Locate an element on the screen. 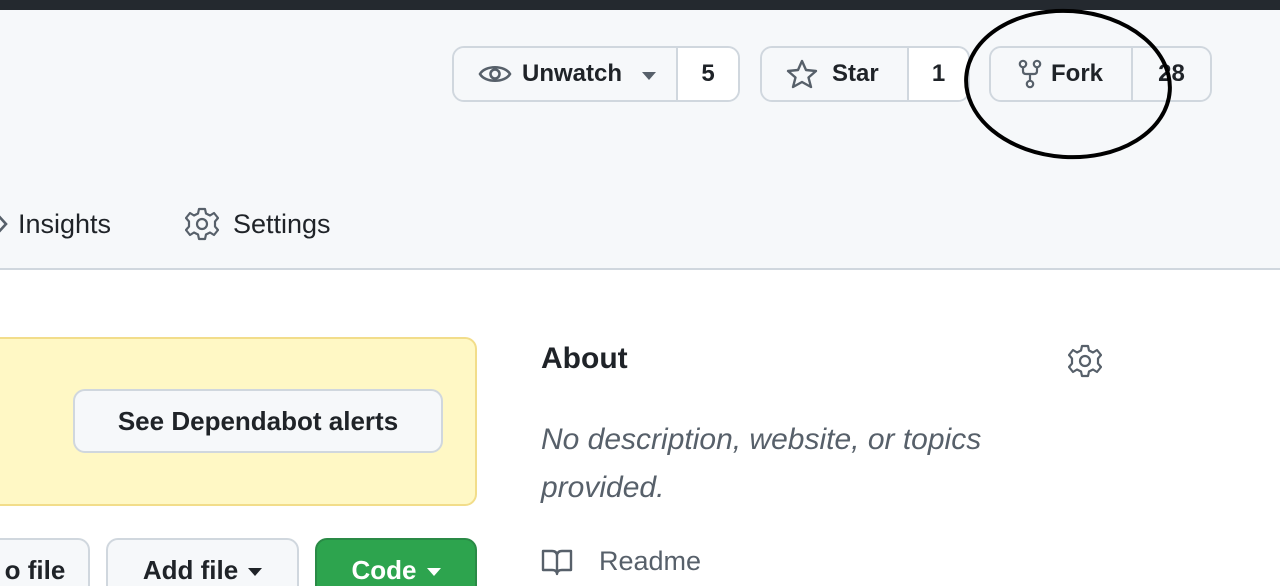 The image size is (1280, 586). unwatch-label: Unwatch is located at coordinates (572, 73).